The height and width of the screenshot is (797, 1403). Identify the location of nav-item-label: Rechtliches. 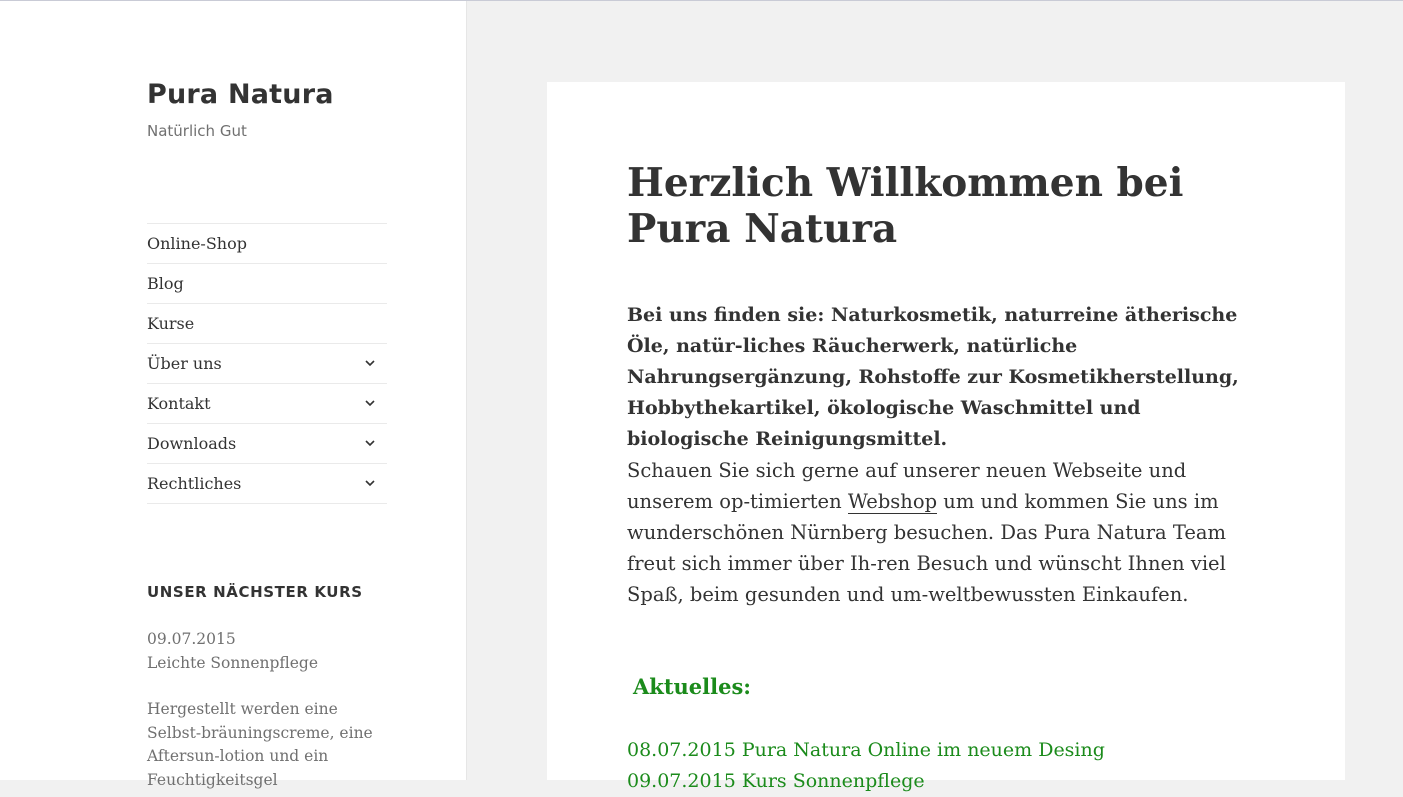
(194, 483).